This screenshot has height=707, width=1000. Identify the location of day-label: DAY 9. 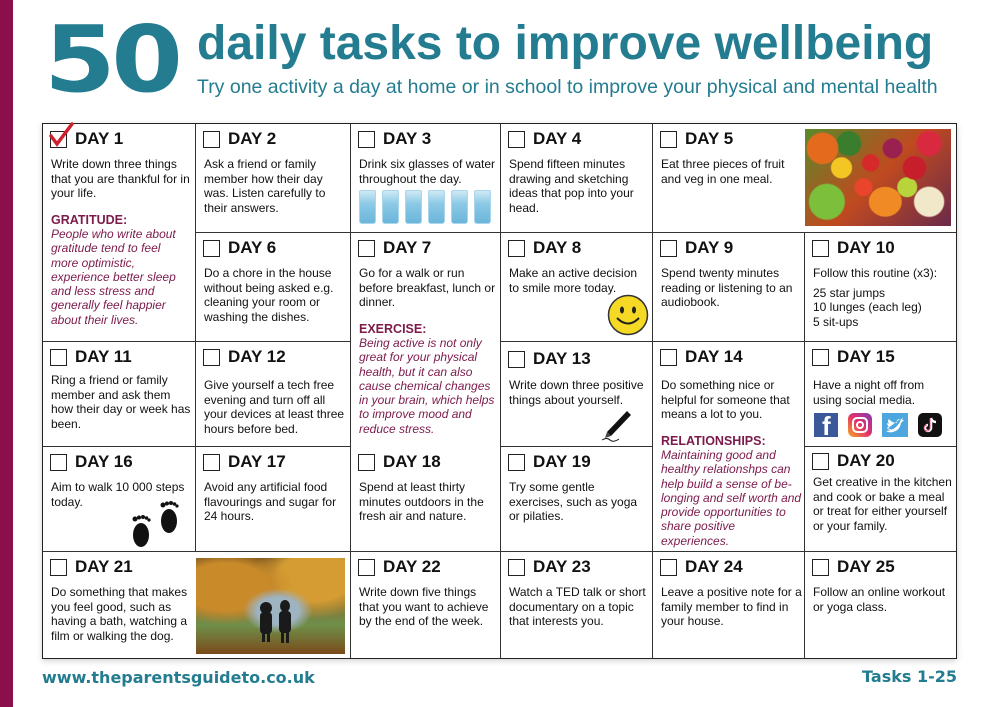
(709, 247).